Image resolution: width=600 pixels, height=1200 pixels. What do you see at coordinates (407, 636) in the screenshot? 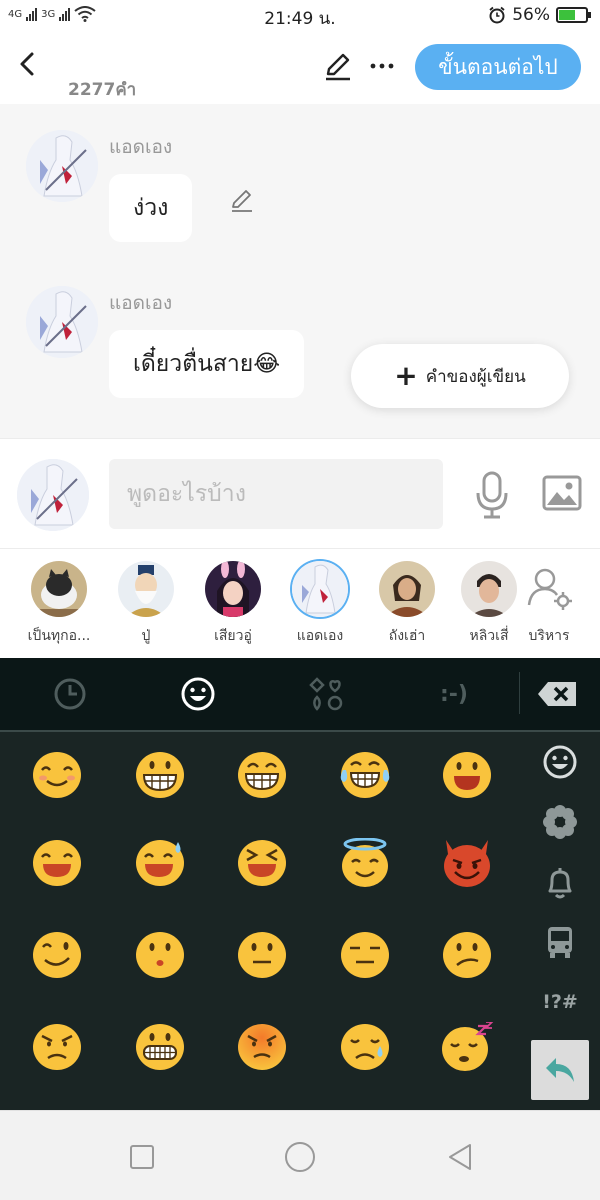
I see `character-name: ถังเฮ่า` at bounding box center [407, 636].